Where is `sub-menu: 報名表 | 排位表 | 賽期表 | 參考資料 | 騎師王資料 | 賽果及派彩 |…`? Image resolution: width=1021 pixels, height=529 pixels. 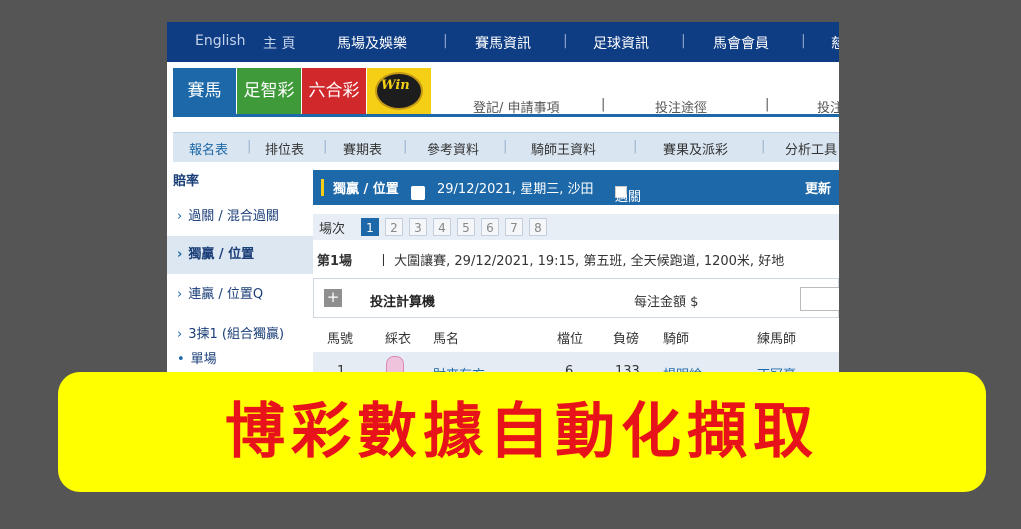
sub-menu: 報名表 | 排位表 | 賽期表 | 參考資料 | 騎師王資料 | 賽果及派彩 |… is located at coordinates (506, 147).